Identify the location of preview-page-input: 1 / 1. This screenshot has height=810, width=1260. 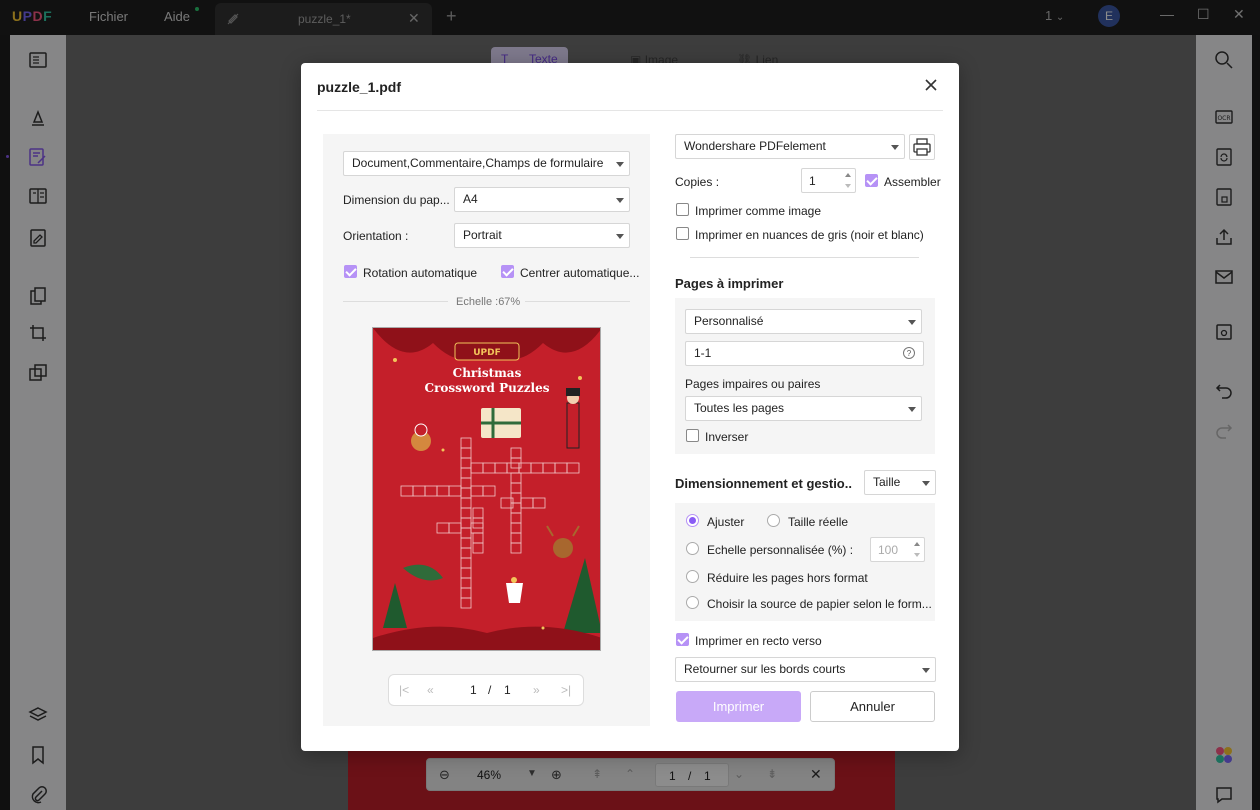
(486, 691).